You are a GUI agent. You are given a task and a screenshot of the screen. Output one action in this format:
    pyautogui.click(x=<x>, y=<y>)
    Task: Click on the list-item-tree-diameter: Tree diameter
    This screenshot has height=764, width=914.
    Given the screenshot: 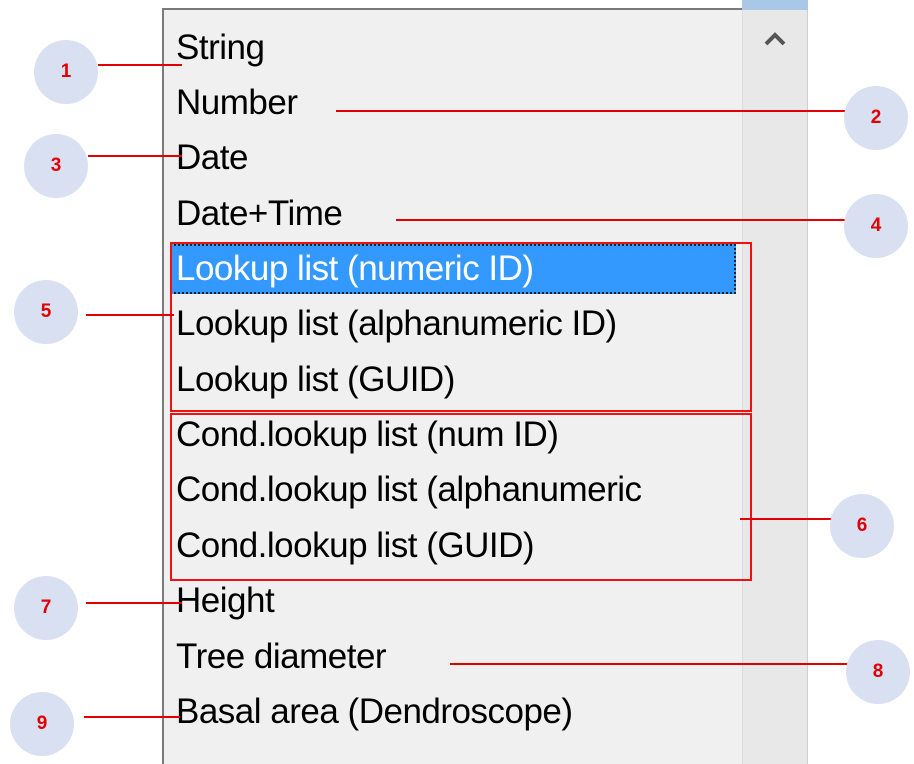 What is the action you would take?
    pyautogui.click(x=281, y=657)
    